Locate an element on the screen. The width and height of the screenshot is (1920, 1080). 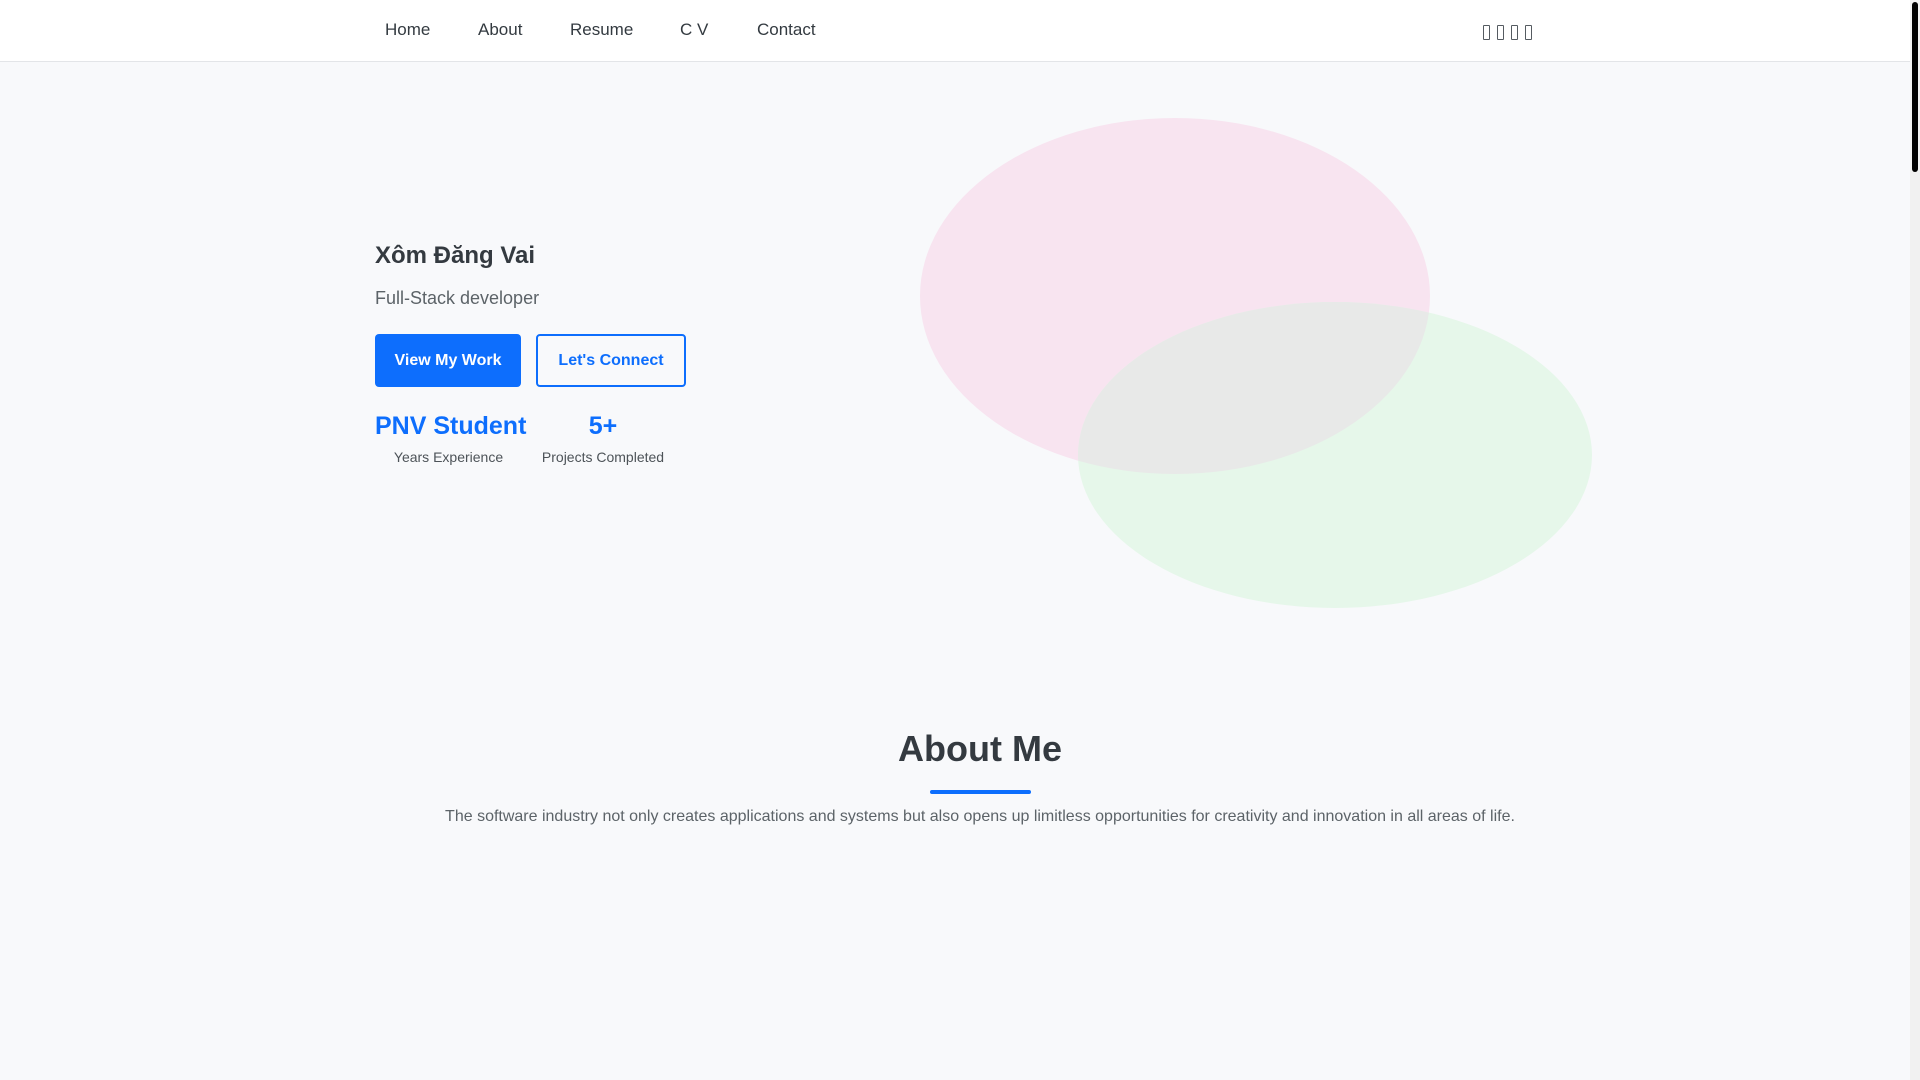
nav-contact-link: Contact is located at coordinates (786, 30).